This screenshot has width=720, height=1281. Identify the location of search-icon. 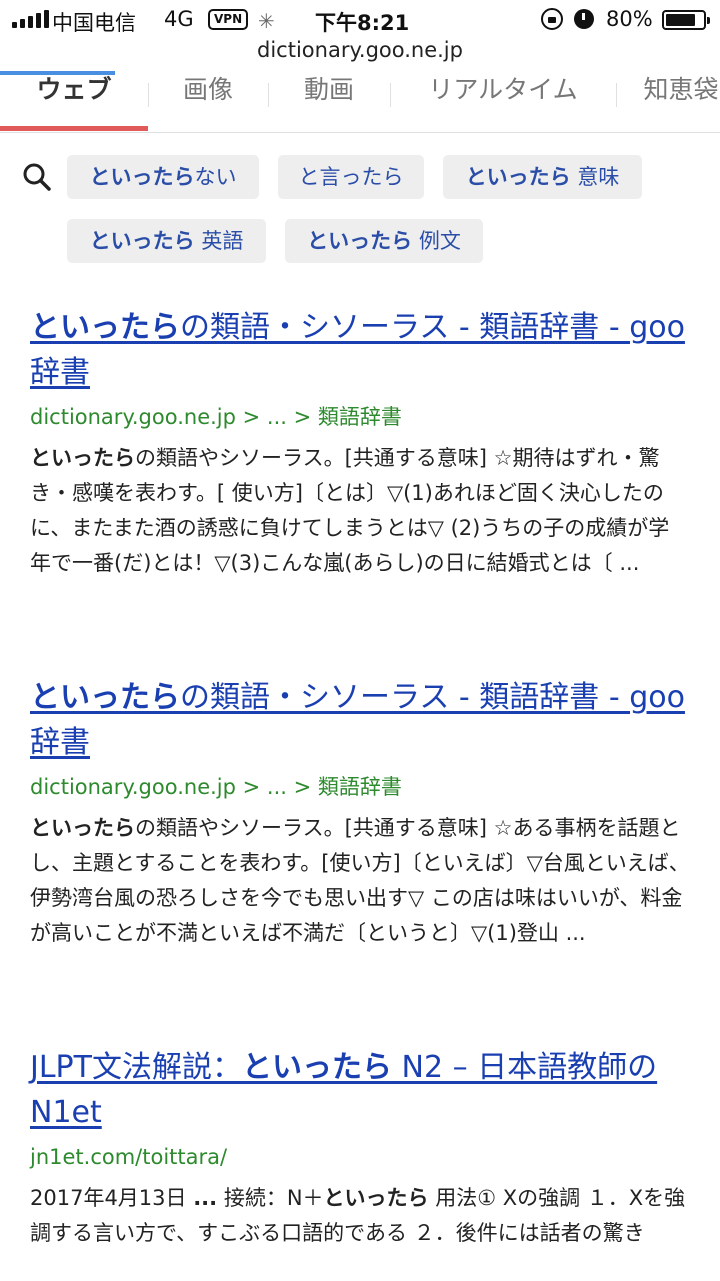
(37, 177).